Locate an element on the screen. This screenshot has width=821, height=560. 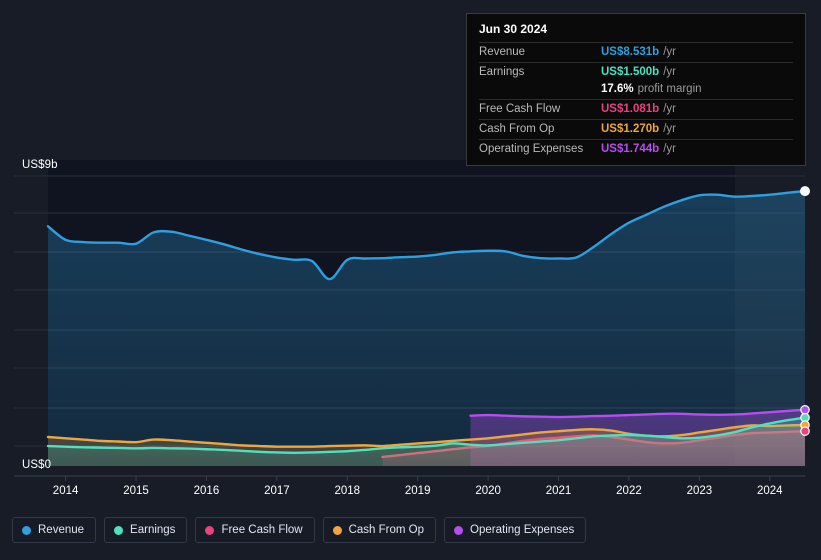
tooltip-row-label: Revenue is located at coordinates (502, 52).